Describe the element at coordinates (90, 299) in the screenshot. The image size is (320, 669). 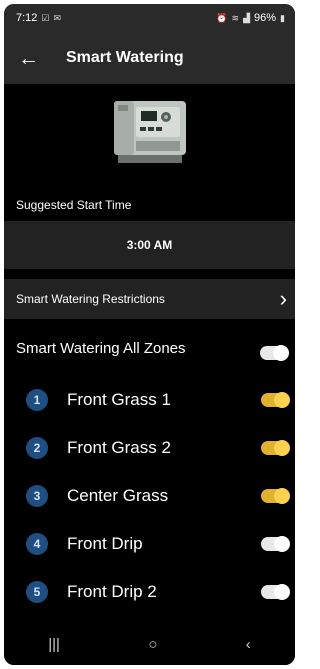
I see `restrictions-label: Smart Watering Restrictions` at that location.